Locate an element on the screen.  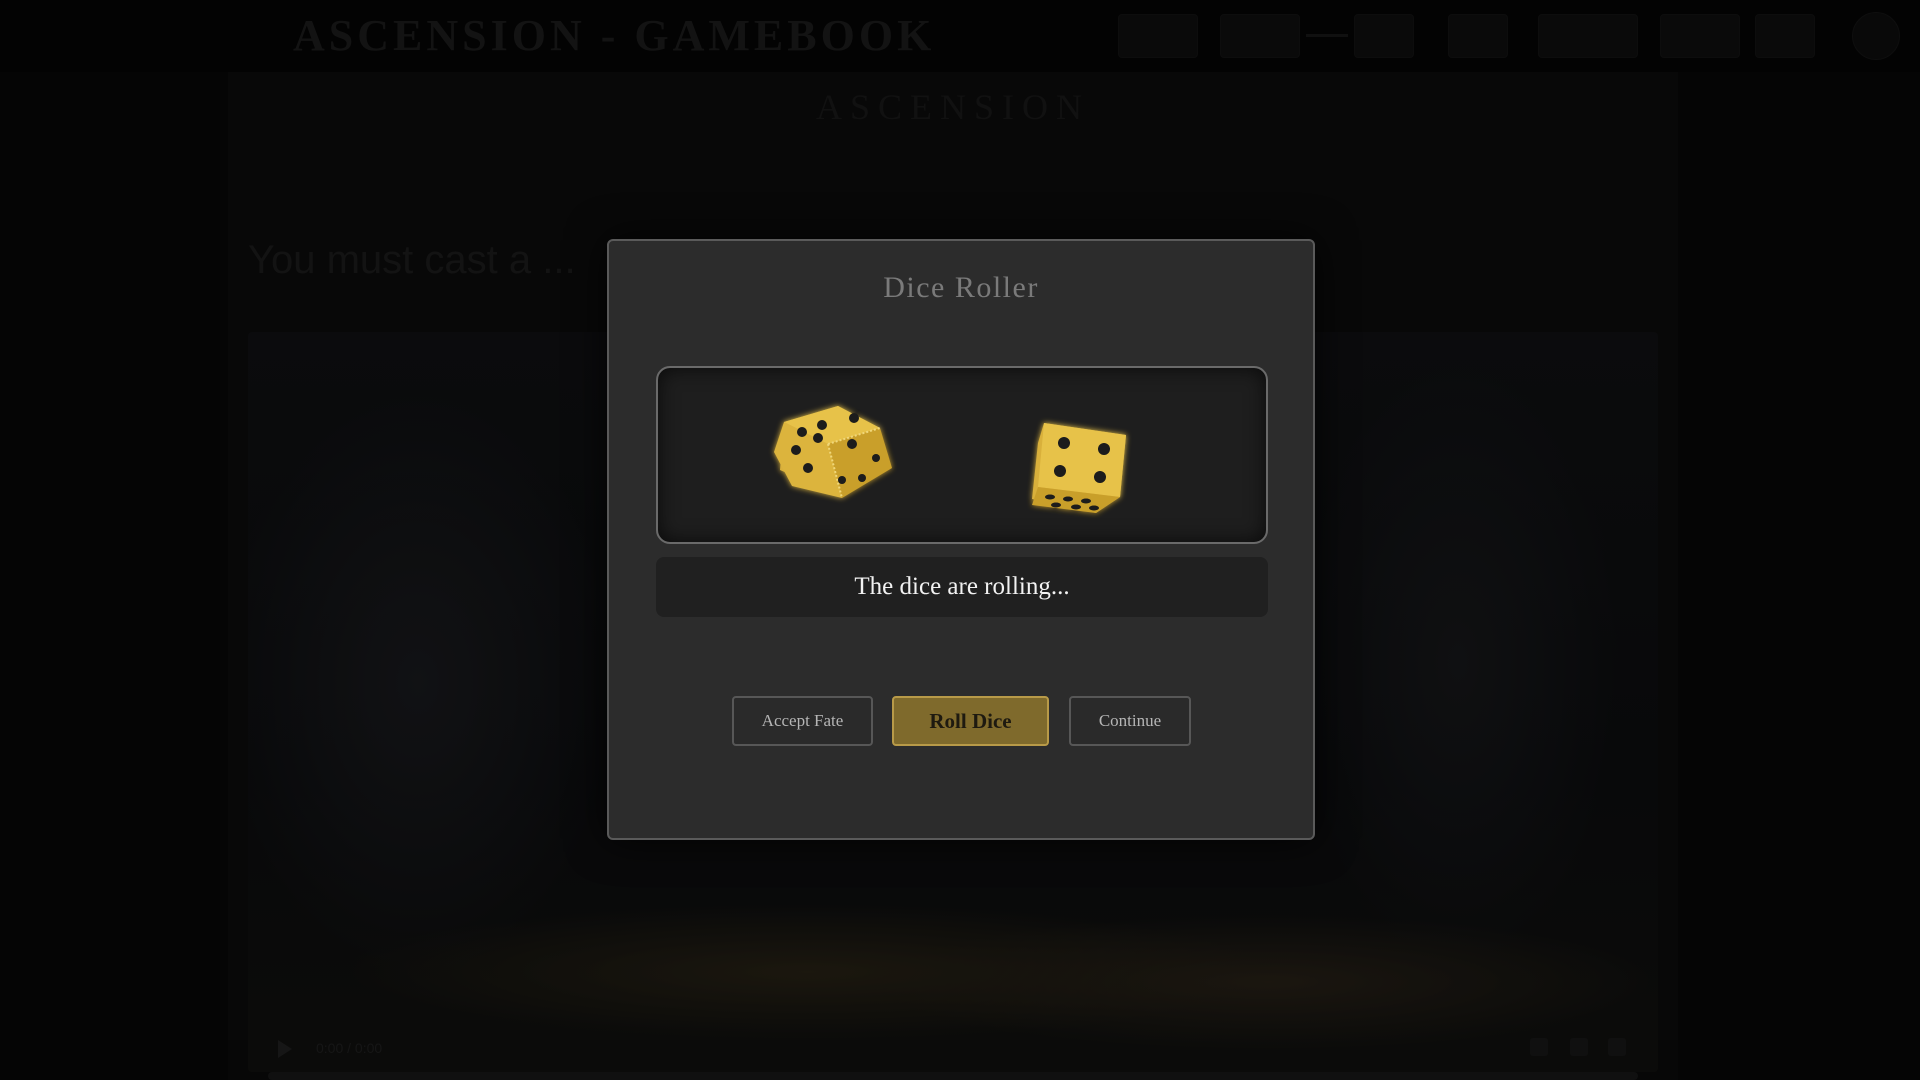
continue-button: Continue is located at coordinates (1130, 721).